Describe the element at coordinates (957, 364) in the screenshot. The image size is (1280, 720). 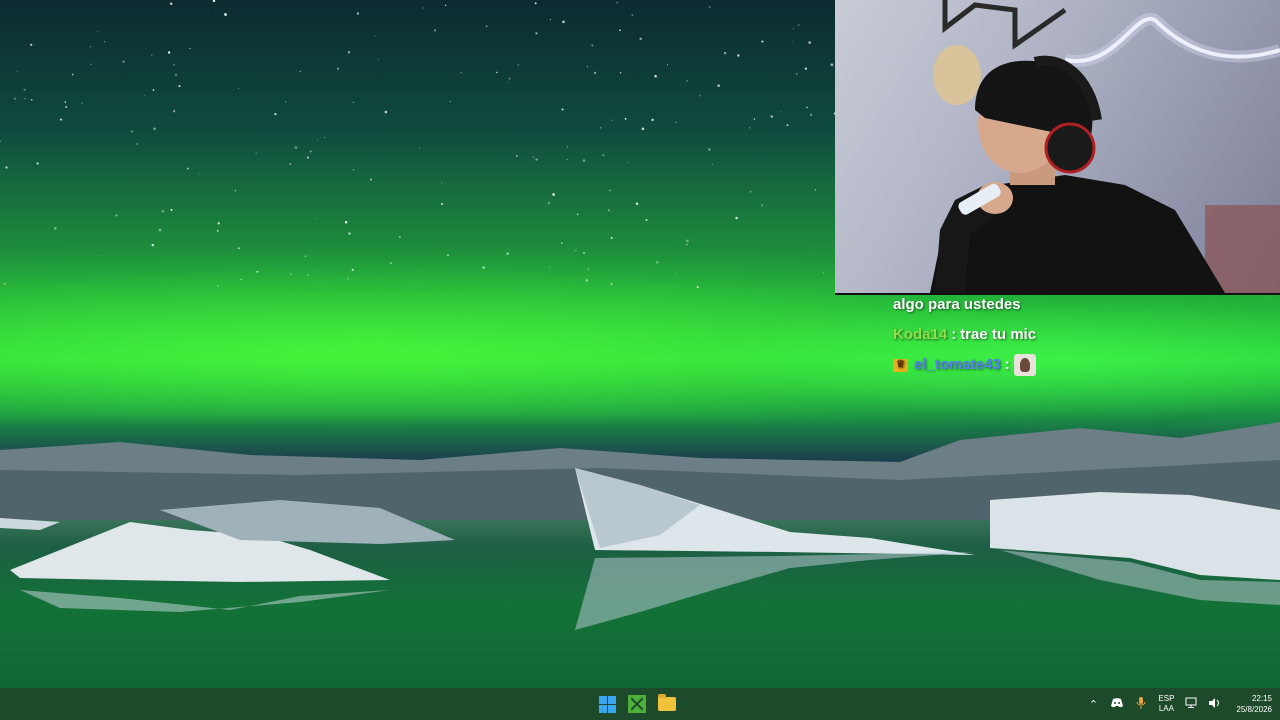
I see `chat-username: el_tomate43` at that location.